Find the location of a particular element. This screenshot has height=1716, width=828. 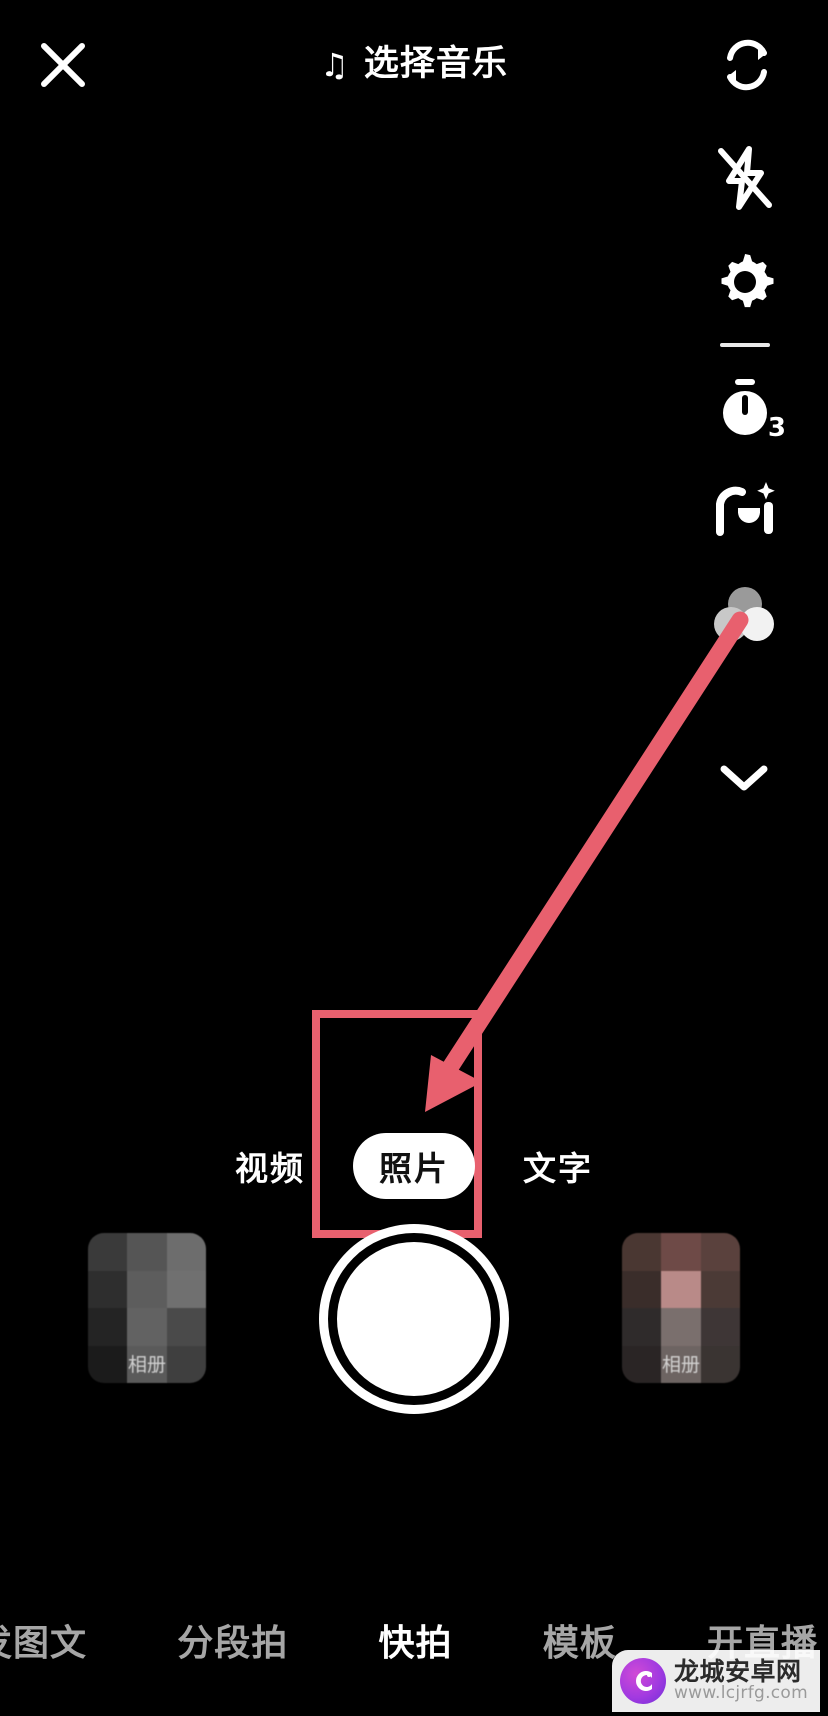

filters-button is located at coordinates (745, 616).